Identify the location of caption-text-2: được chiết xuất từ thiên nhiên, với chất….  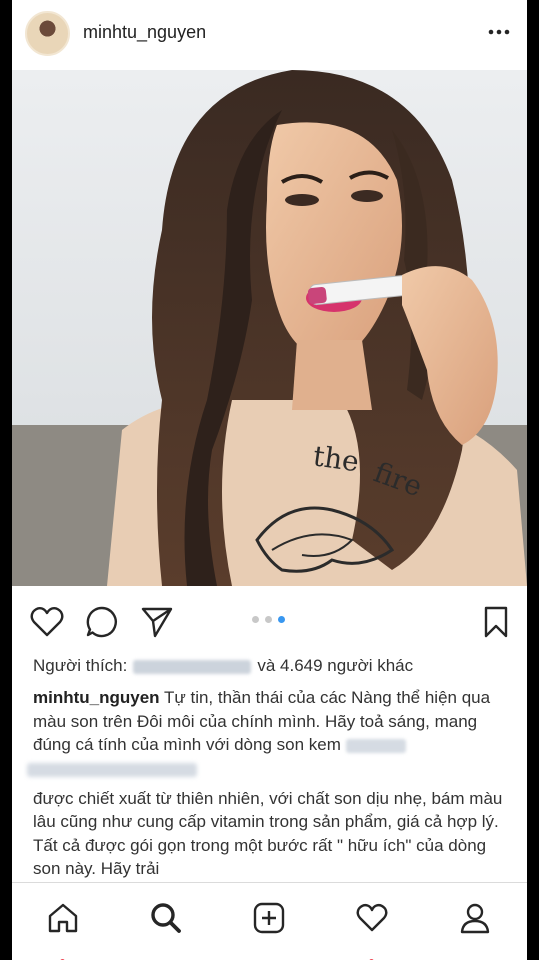
(268, 833).